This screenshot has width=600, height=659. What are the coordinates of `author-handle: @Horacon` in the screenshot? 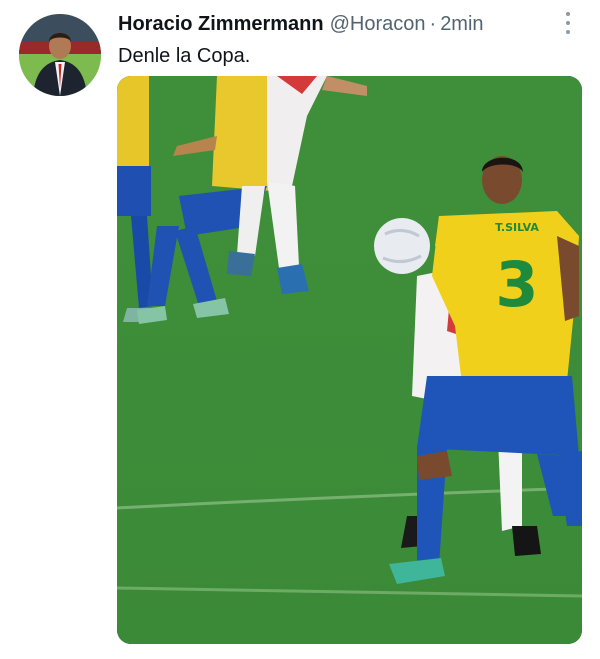 It's located at (378, 24).